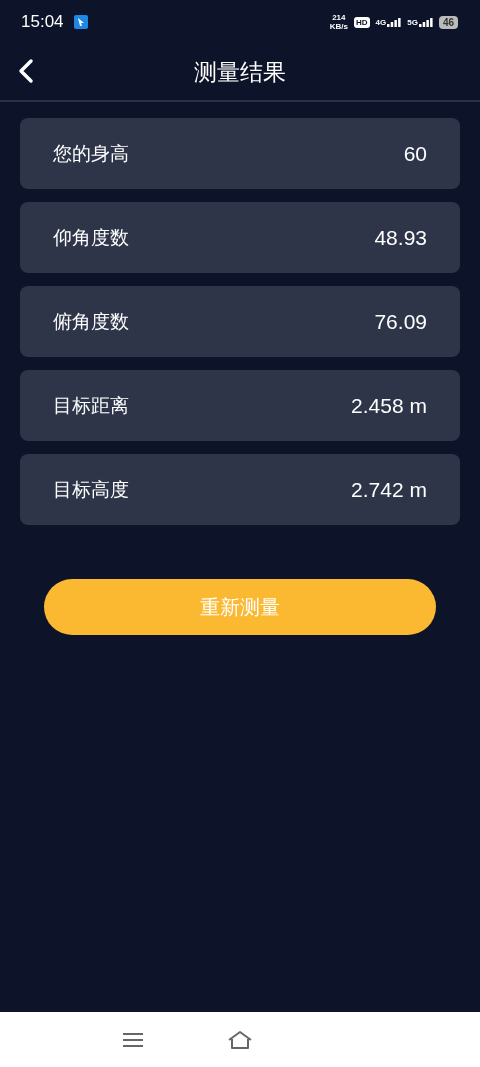 The width and height of the screenshot is (480, 1067). I want to click on back-button, so click(26, 71).